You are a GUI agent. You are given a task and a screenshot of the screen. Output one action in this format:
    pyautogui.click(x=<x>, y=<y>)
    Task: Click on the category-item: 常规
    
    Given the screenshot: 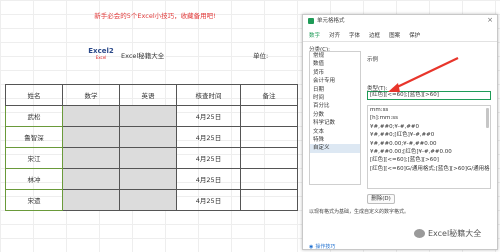 What is the action you would take?
    pyautogui.click(x=335, y=56)
    